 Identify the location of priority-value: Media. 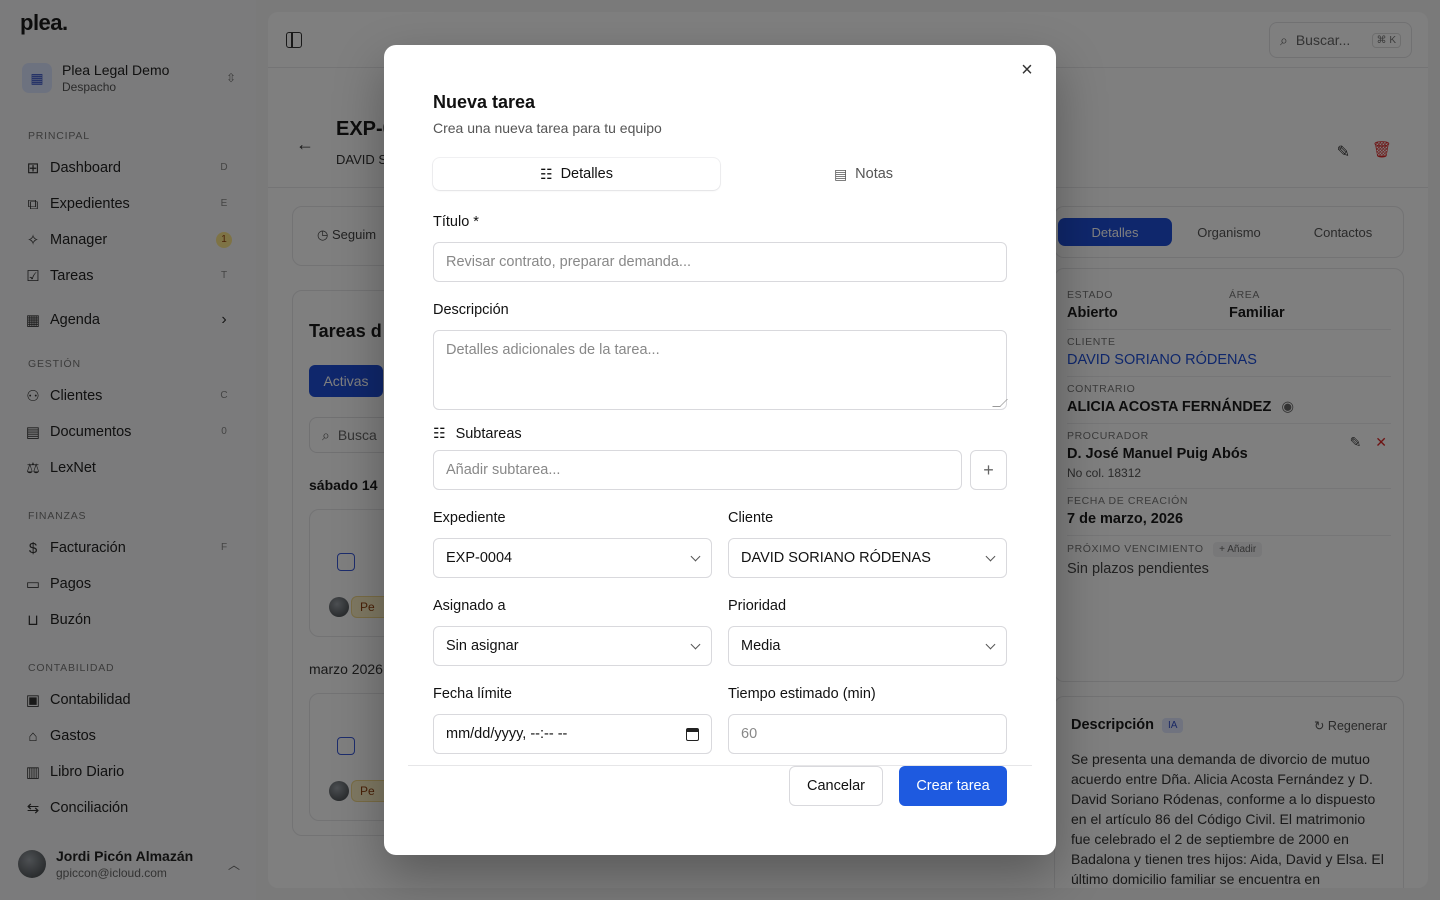
(761, 646).